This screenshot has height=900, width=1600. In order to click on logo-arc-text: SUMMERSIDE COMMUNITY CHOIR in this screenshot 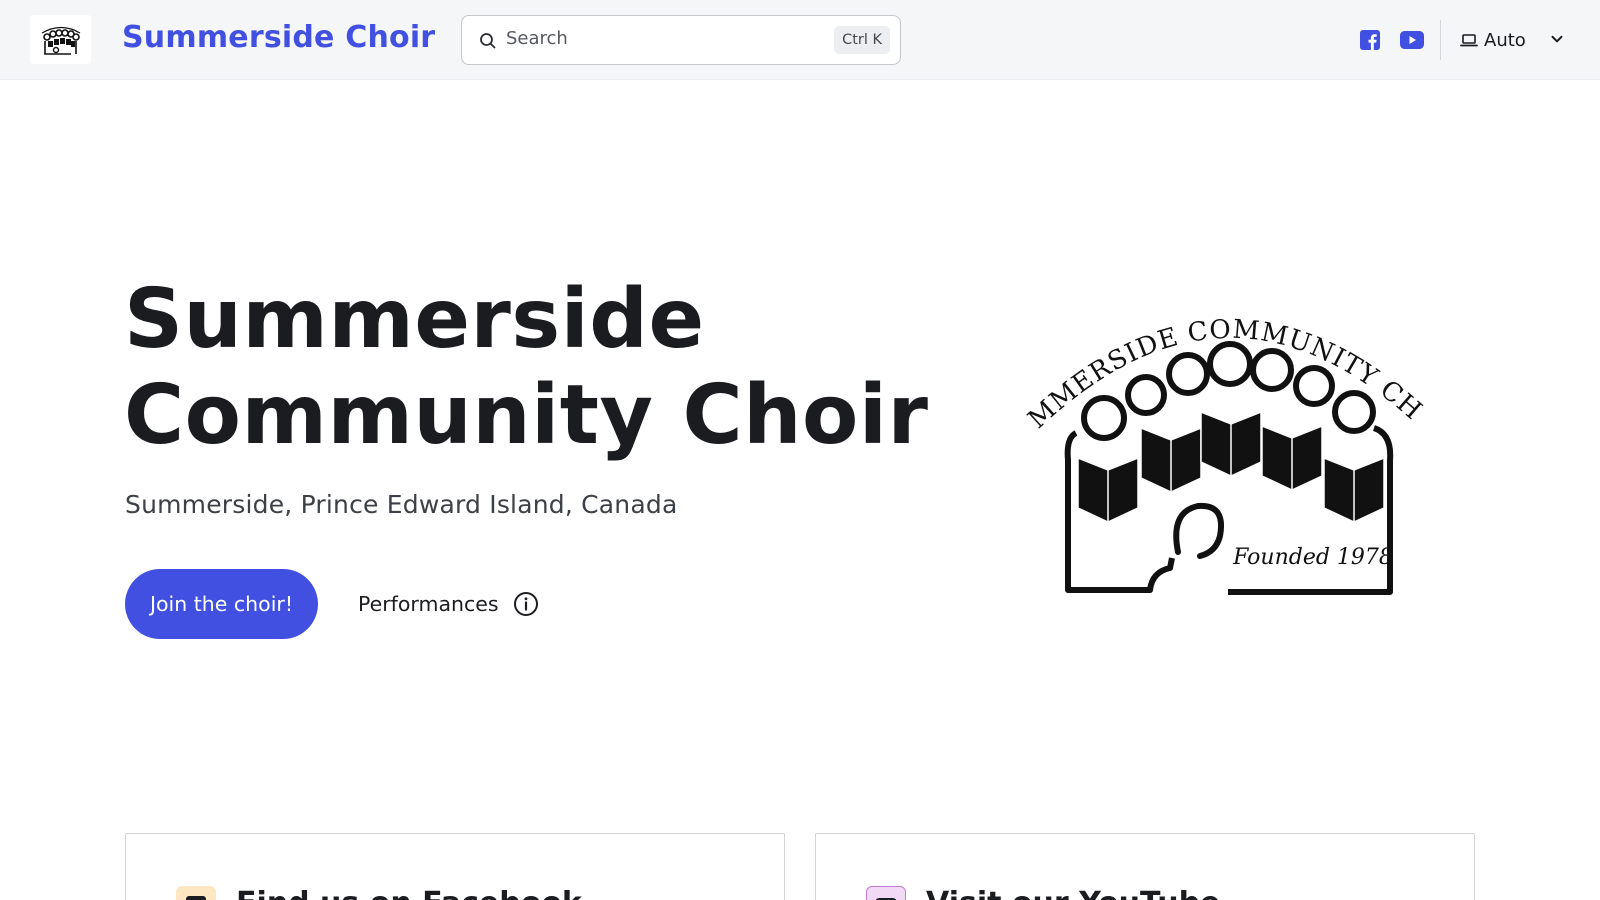, I will do `click(1224, 367)`.